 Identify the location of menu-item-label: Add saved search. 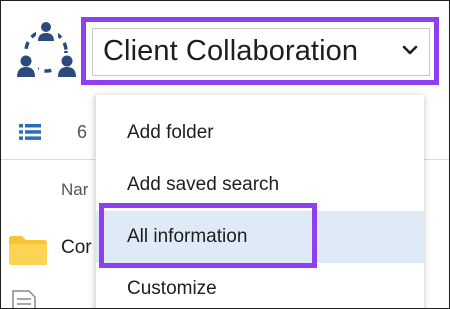
(203, 184).